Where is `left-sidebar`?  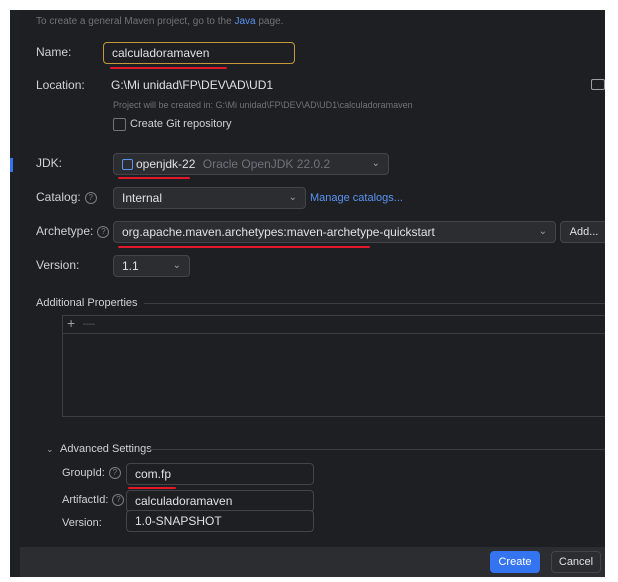
left-sidebar is located at coordinates (15, 293).